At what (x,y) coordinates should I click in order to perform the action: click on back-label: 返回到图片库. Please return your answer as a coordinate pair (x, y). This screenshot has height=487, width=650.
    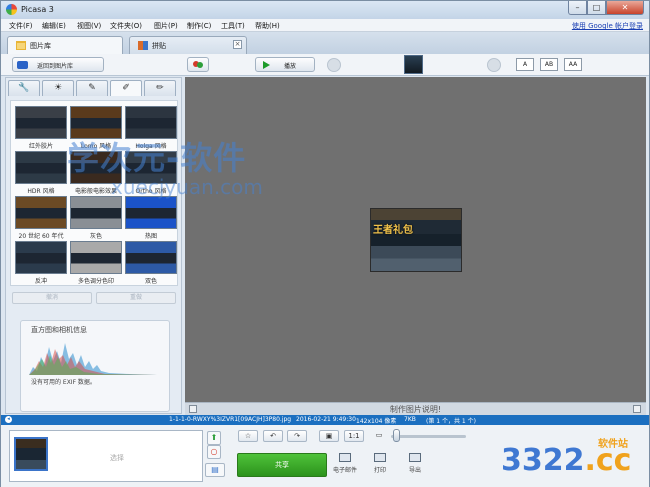
    Looking at the image, I should click on (55, 66).